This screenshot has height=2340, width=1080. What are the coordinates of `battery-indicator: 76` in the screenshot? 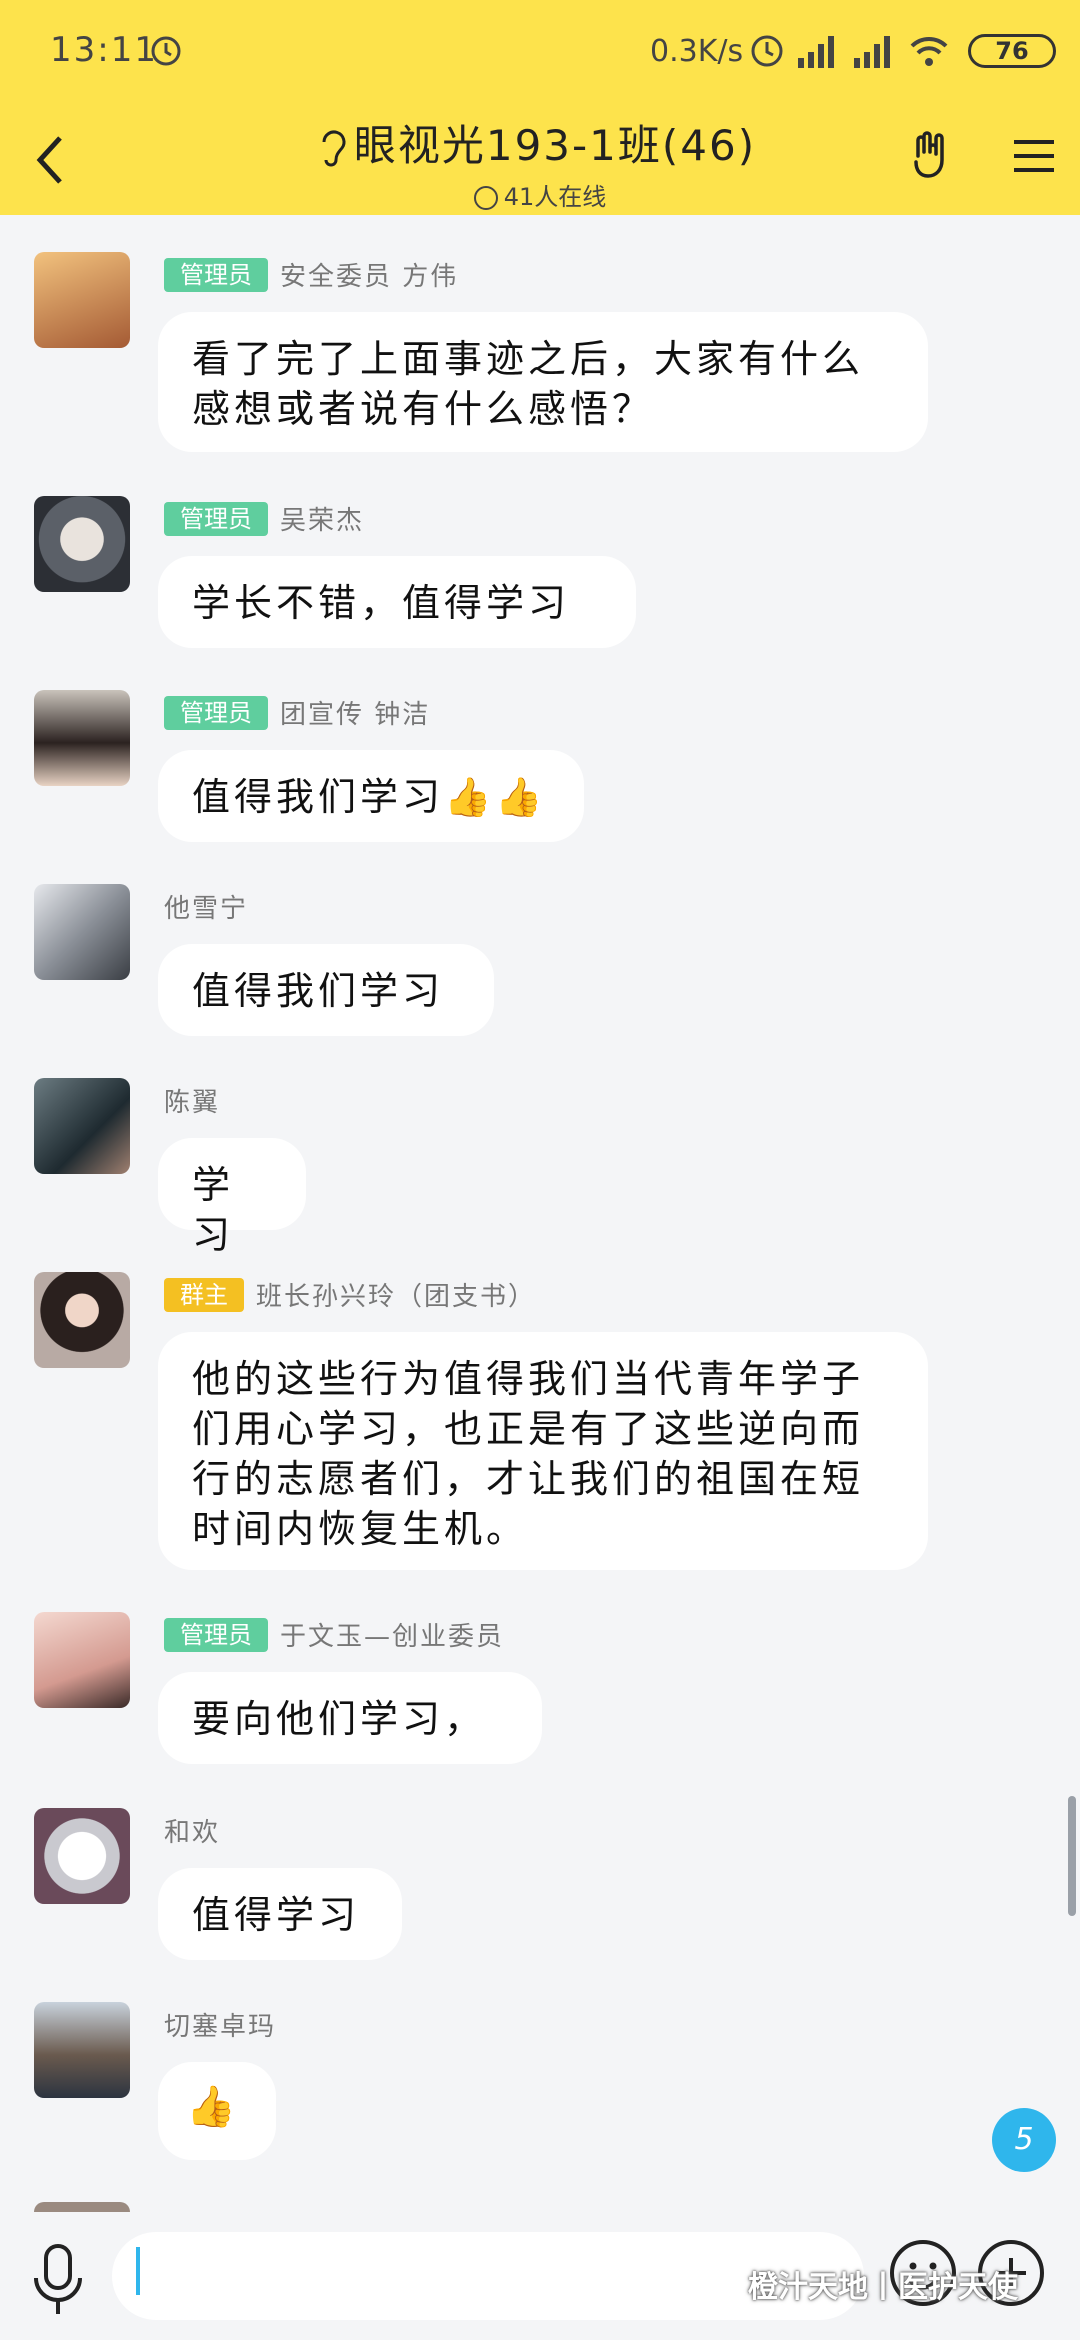 It's located at (1012, 51).